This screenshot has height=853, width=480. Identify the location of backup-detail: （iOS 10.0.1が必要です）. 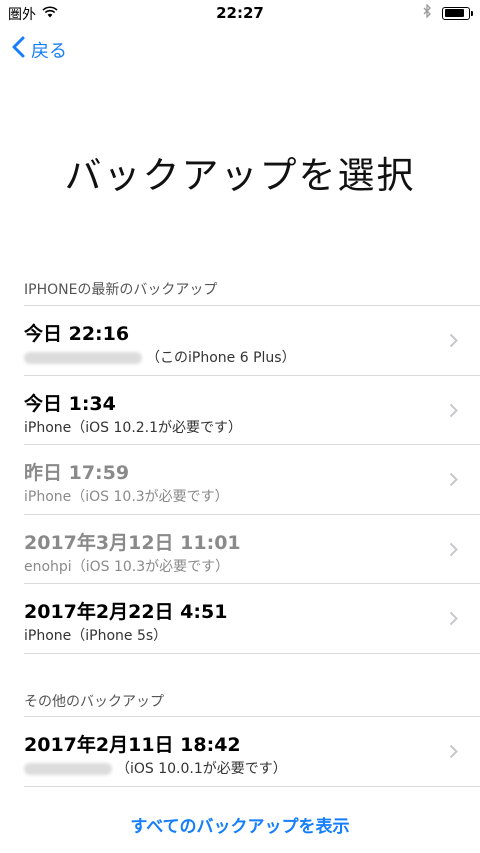
(155, 768).